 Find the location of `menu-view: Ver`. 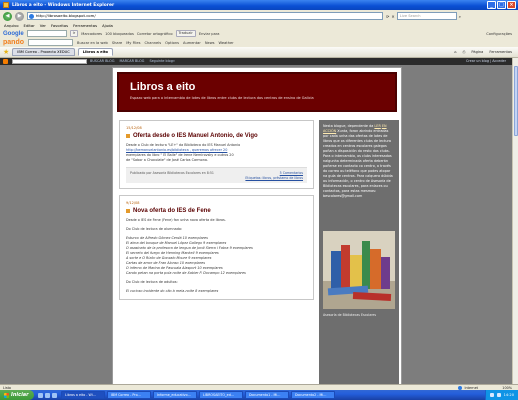

menu-view: Ver is located at coordinates (43, 25).